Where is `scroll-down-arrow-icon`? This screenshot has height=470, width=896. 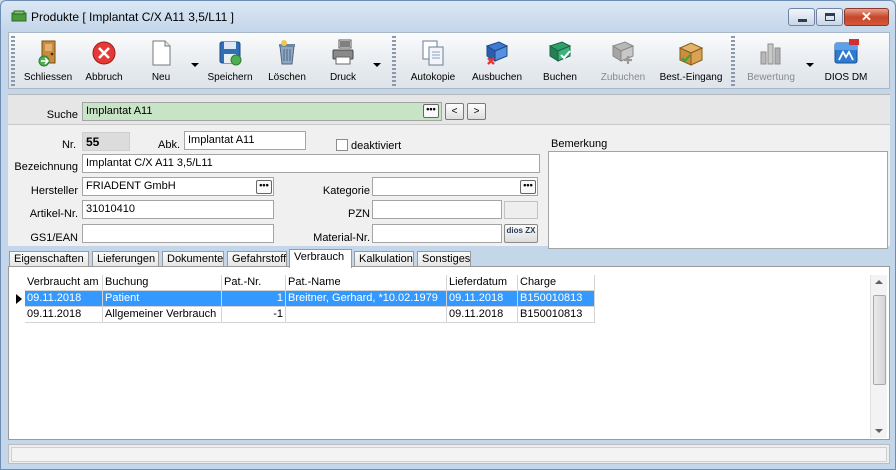 scroll-down-arrow-icon is located at coordinates (879, 431).